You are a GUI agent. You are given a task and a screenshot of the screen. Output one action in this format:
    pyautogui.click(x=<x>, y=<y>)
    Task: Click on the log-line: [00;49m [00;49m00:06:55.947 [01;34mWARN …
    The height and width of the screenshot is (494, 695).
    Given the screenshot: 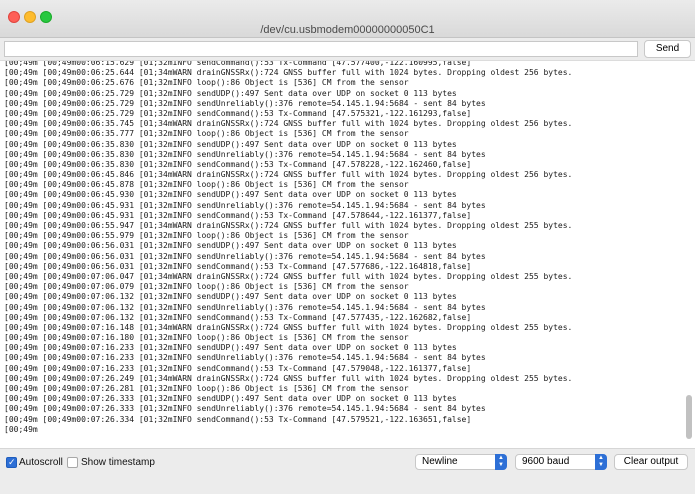 What is the action you would take?
    pyautogui.click(x=288, y=225)
    